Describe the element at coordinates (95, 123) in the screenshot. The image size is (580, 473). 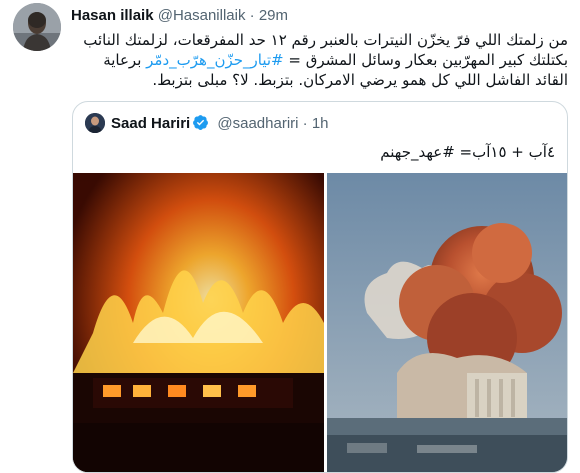
I see `quoted-author-avatar` at that location.